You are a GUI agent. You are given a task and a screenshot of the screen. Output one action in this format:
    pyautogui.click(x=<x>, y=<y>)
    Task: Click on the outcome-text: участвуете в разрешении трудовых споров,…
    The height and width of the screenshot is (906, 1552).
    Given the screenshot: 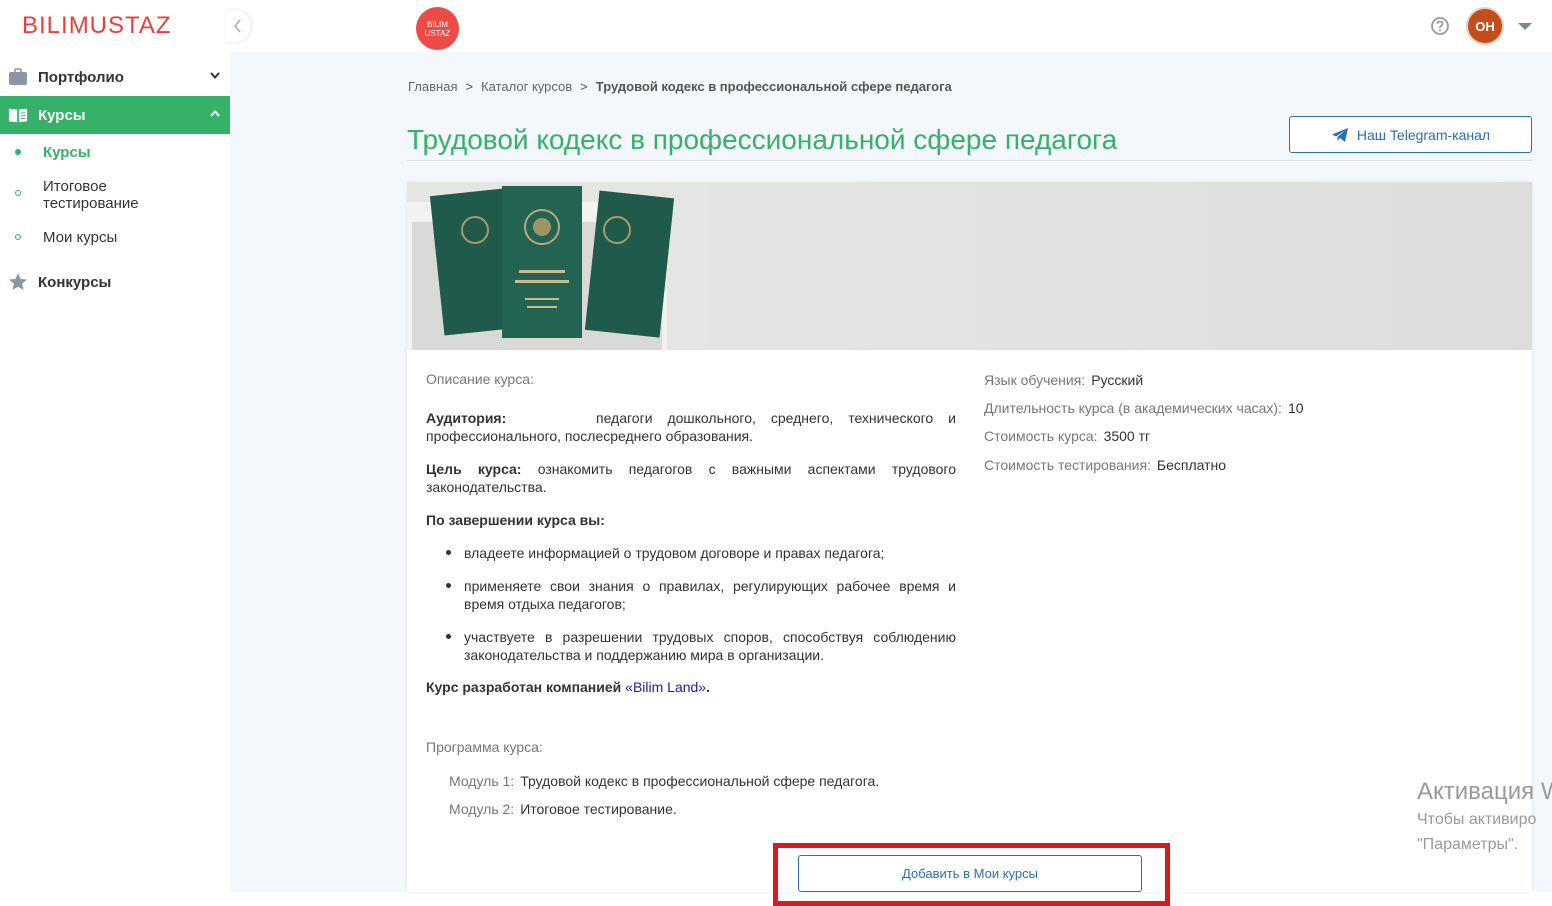 What is the action you would take?
    pyautogui.click(x=710, y=646)
    